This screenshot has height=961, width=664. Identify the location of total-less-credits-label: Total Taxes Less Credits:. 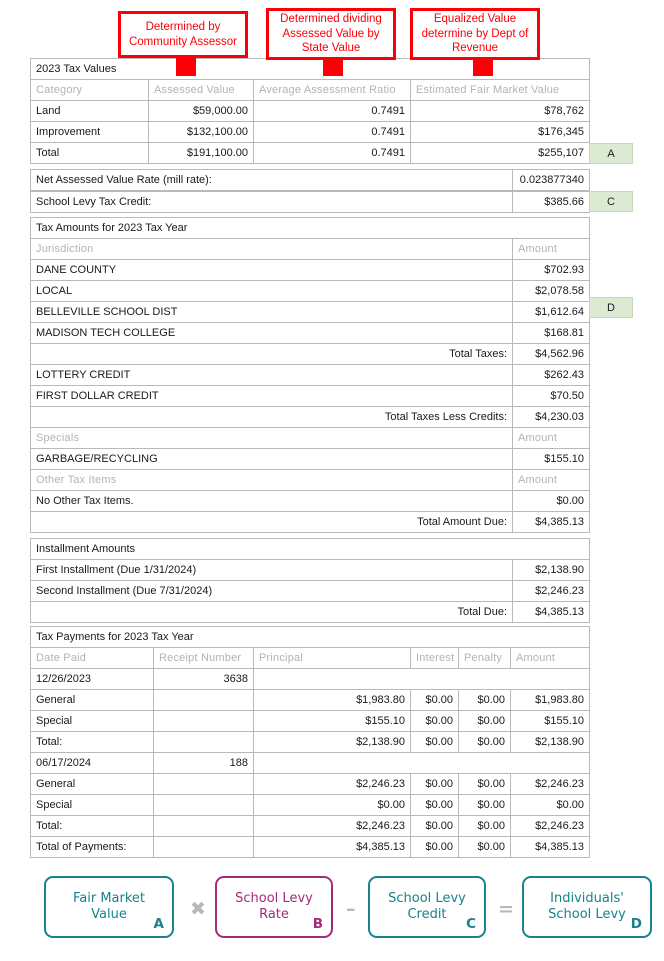
(271, 417).